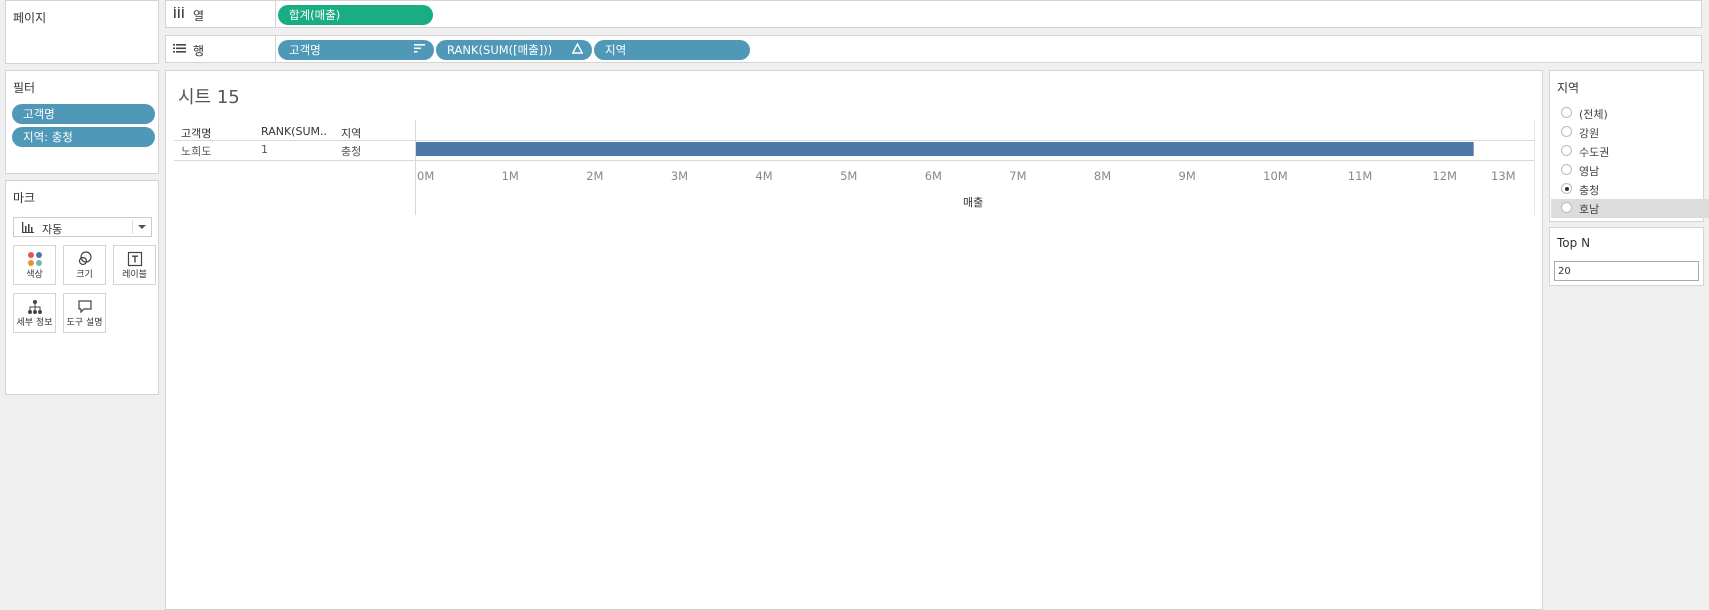 The height and width of the screenshot is (610, 1709). I want to click on topn-title: Top N, so click(1574, 243).